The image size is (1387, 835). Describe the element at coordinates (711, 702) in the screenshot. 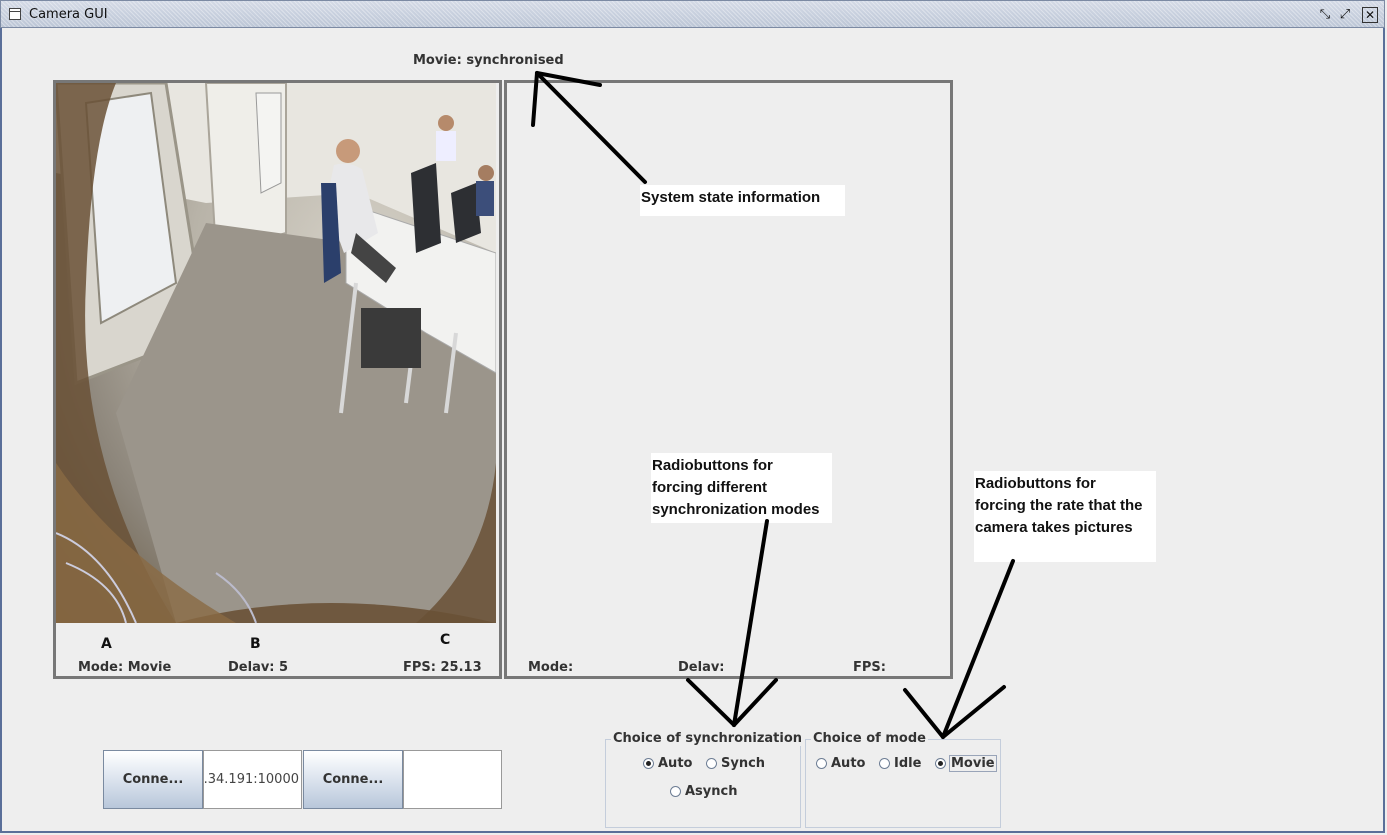

I see `arrow-sync-head-a` at that location.